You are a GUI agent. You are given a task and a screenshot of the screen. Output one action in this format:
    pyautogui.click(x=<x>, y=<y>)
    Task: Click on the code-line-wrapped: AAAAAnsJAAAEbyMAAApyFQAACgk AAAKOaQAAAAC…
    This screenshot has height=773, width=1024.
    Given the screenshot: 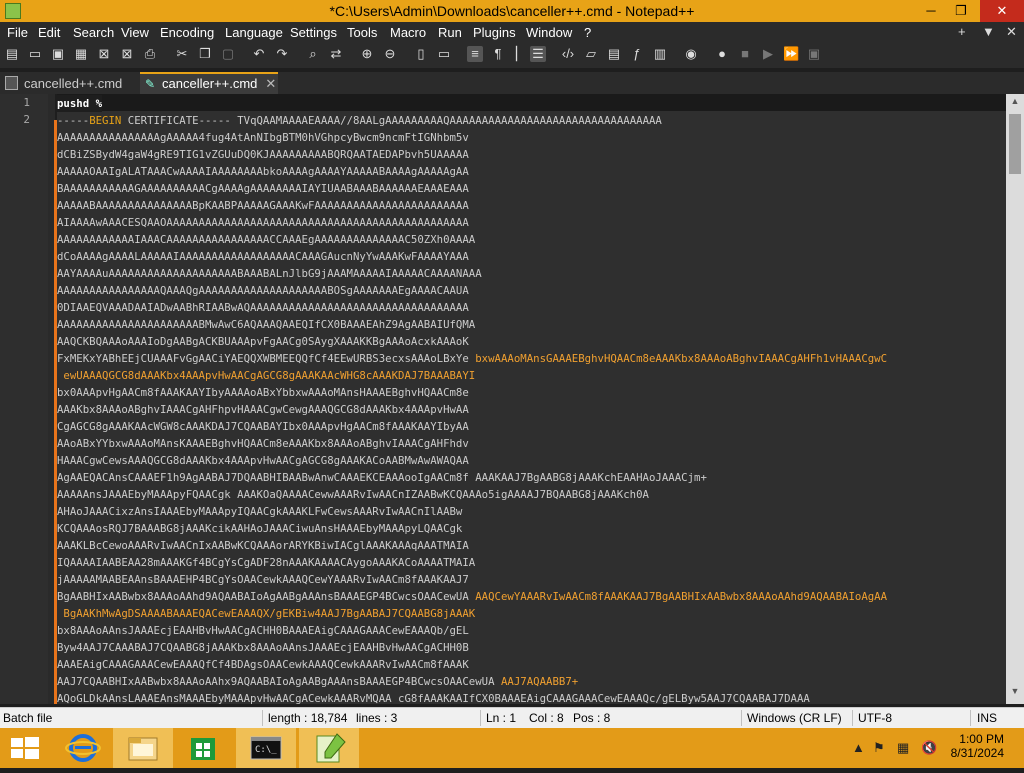 What is the action you would take?
    pyautogui.click(x=353, y=494)
    